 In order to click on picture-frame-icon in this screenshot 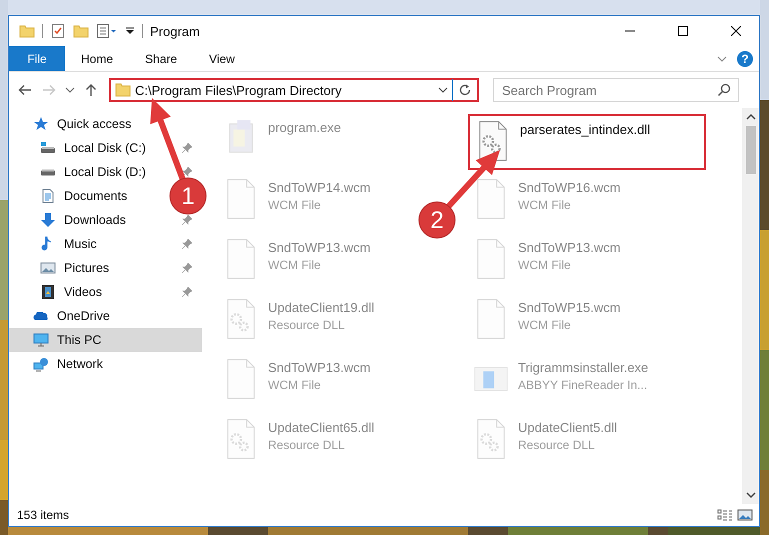, I will do `click(48, 268)`.